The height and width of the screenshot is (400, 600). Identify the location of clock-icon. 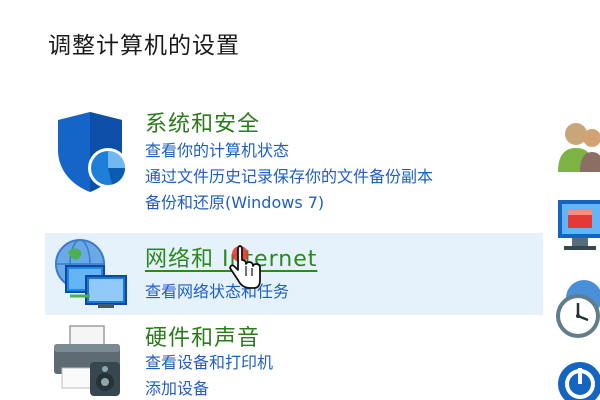
(577, 308).